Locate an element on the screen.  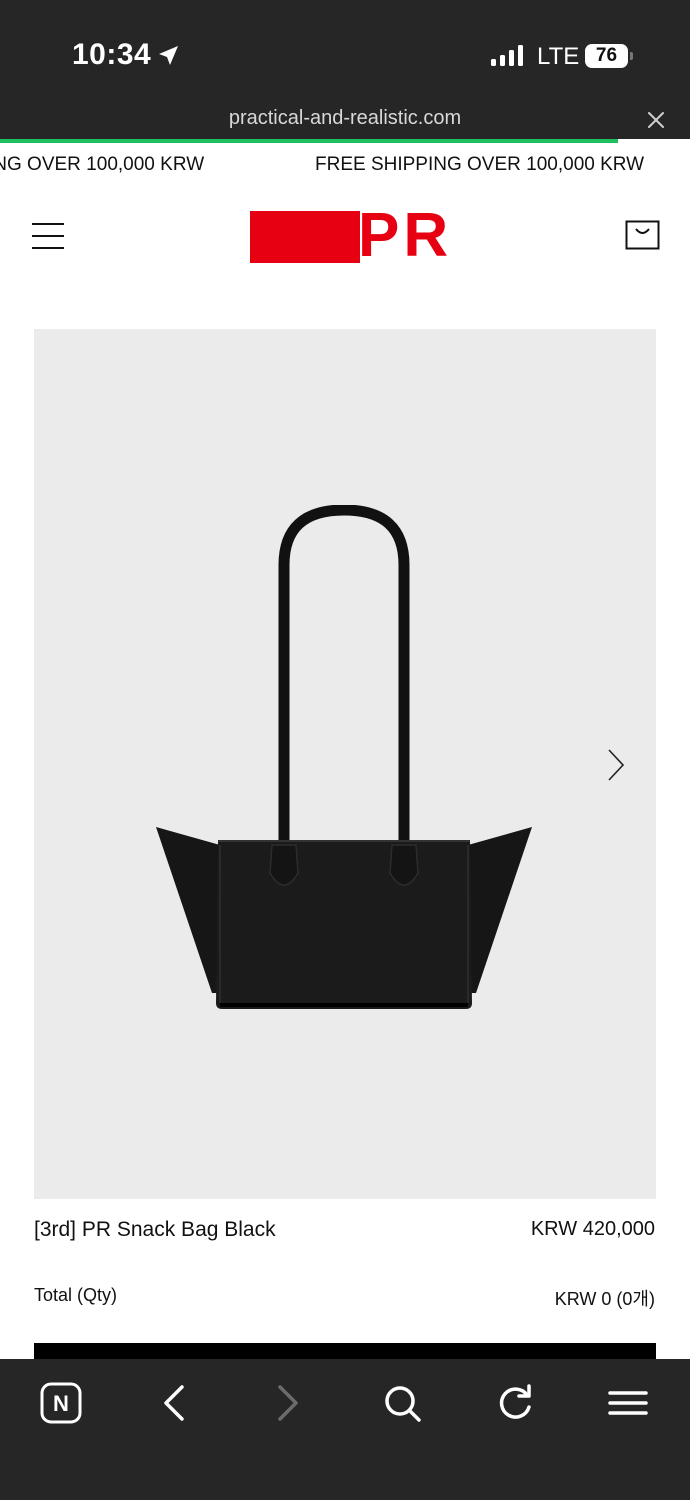
menu-icon is located at coordinates (628, 1403).